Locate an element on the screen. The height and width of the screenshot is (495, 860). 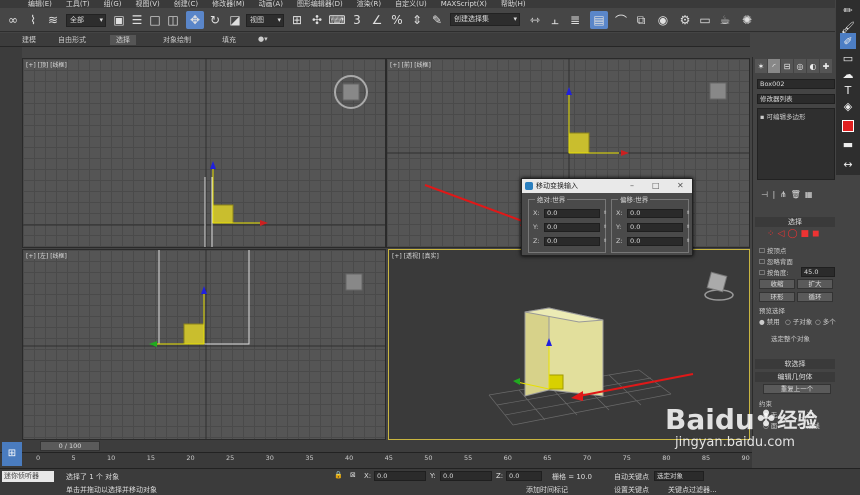
spinner-snap-icon: ⇕ is located at coordinates (417, 20).